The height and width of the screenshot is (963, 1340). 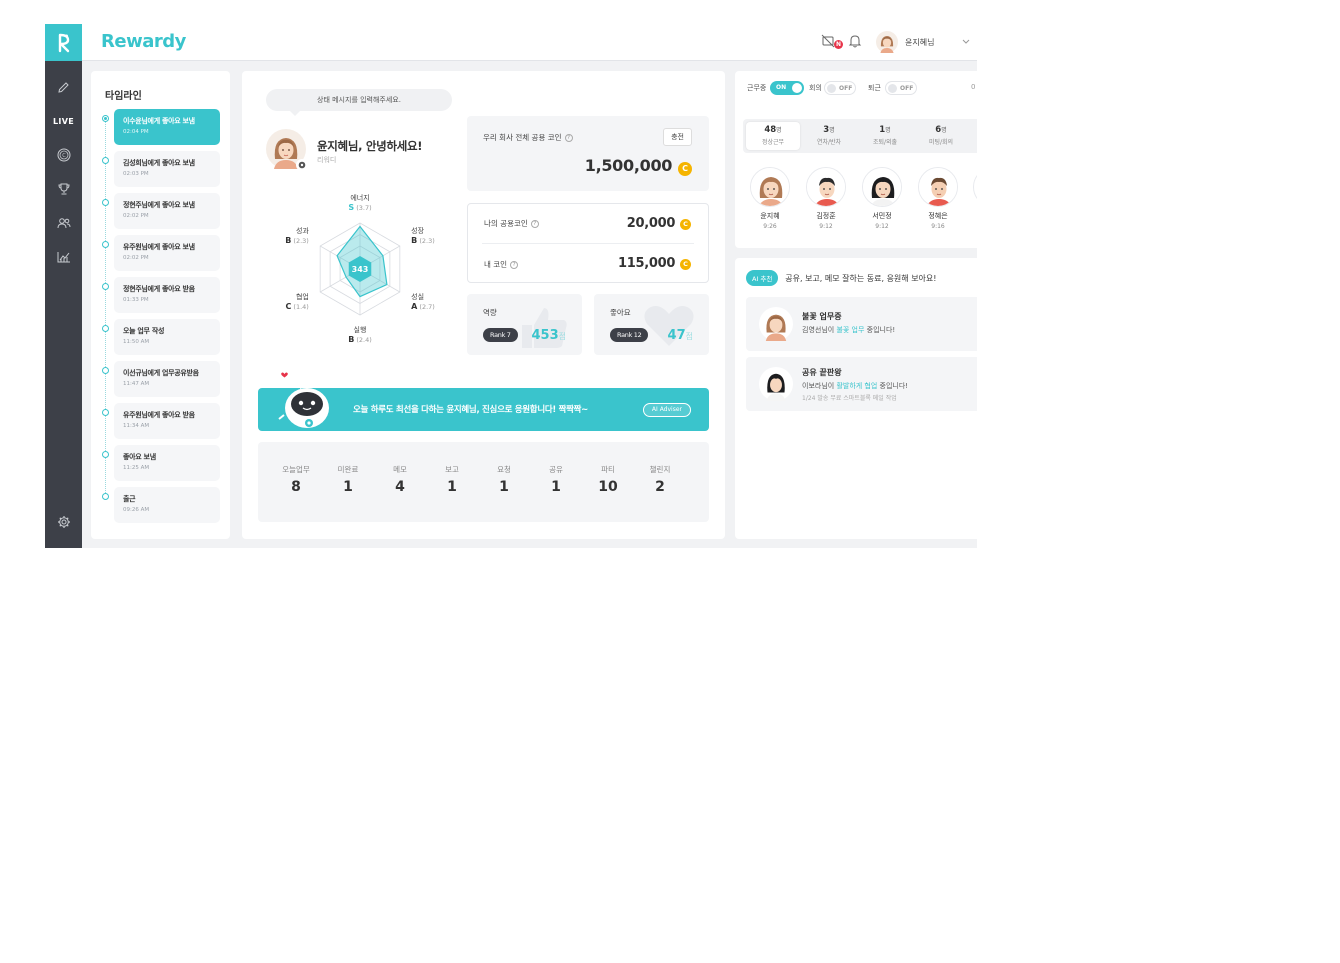 I want to click on timeline-item: 이수윤님에게 좋아요 보냄 02:04 PM, so click(x=167, y=127).